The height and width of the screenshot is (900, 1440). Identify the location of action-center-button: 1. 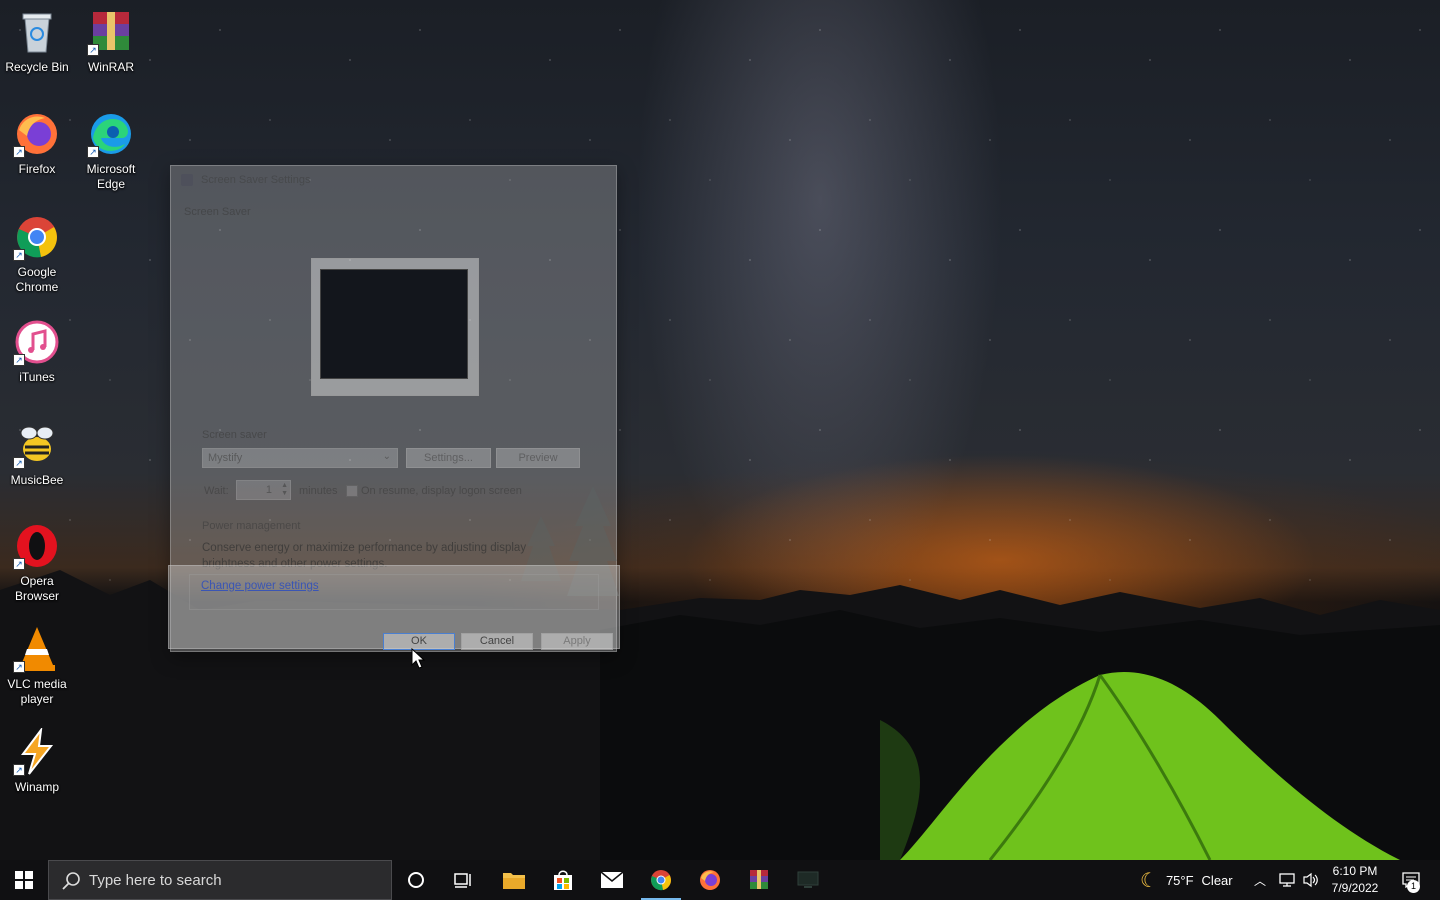
(1411, 880).